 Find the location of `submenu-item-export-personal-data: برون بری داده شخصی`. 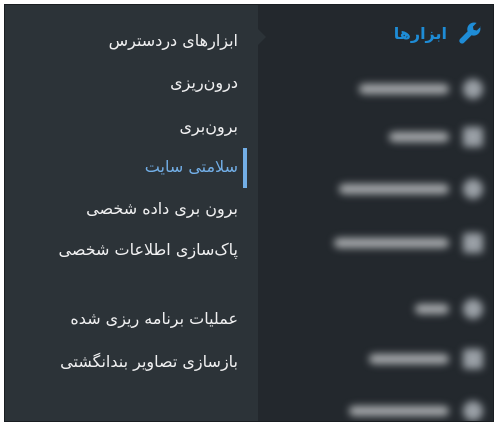

submenu-item-export-personal-data: برون بری داده شخصی is located at coordinates (133, 209).